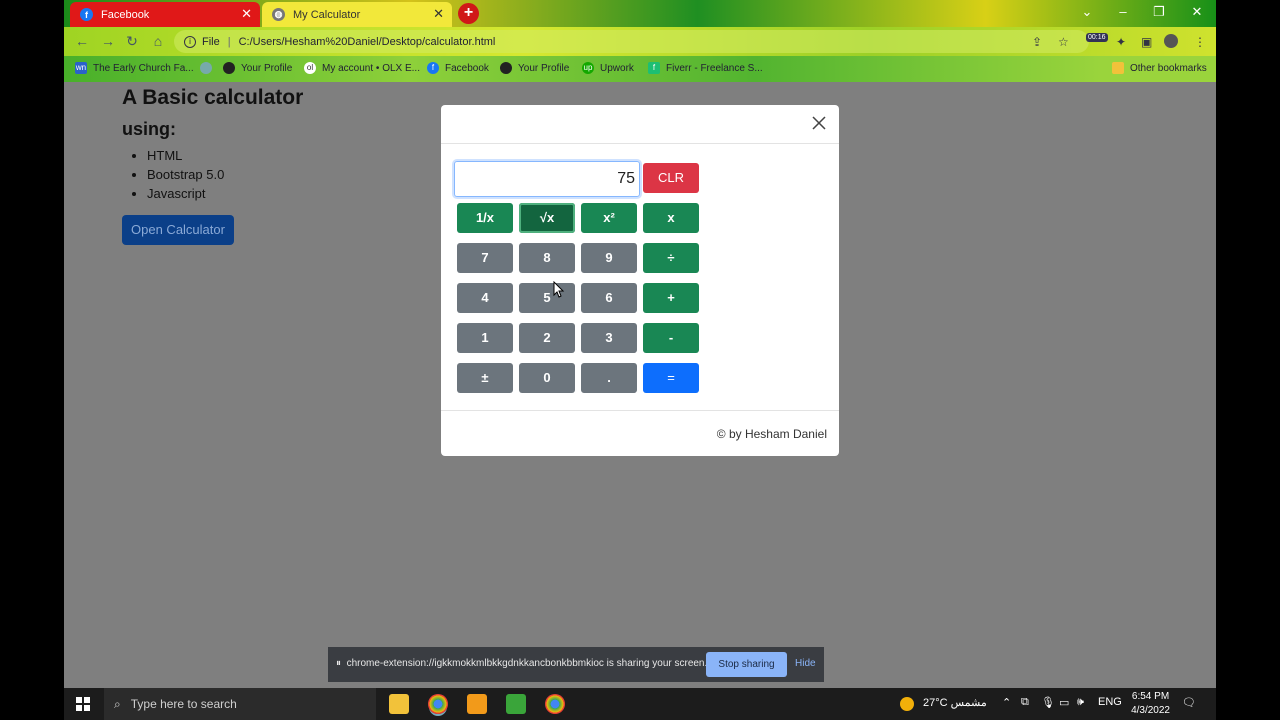  What do you see at coordinates (1048, 702) in the screenshot?
I see `microphone-icon: 🎙` at bounding box center [1048, 702].